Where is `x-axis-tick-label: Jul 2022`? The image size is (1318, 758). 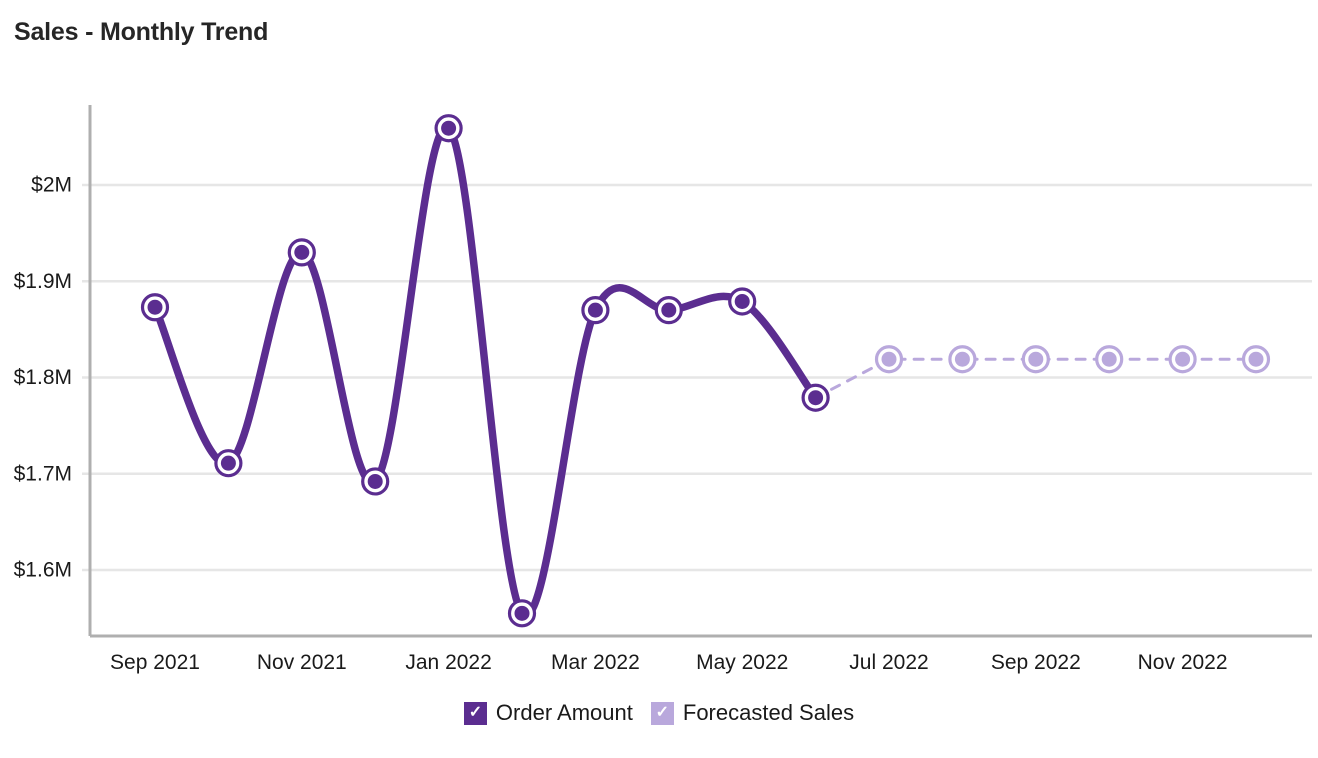
x-axis-tick-label: Jul 2022 is located at coordinates (888, 662).